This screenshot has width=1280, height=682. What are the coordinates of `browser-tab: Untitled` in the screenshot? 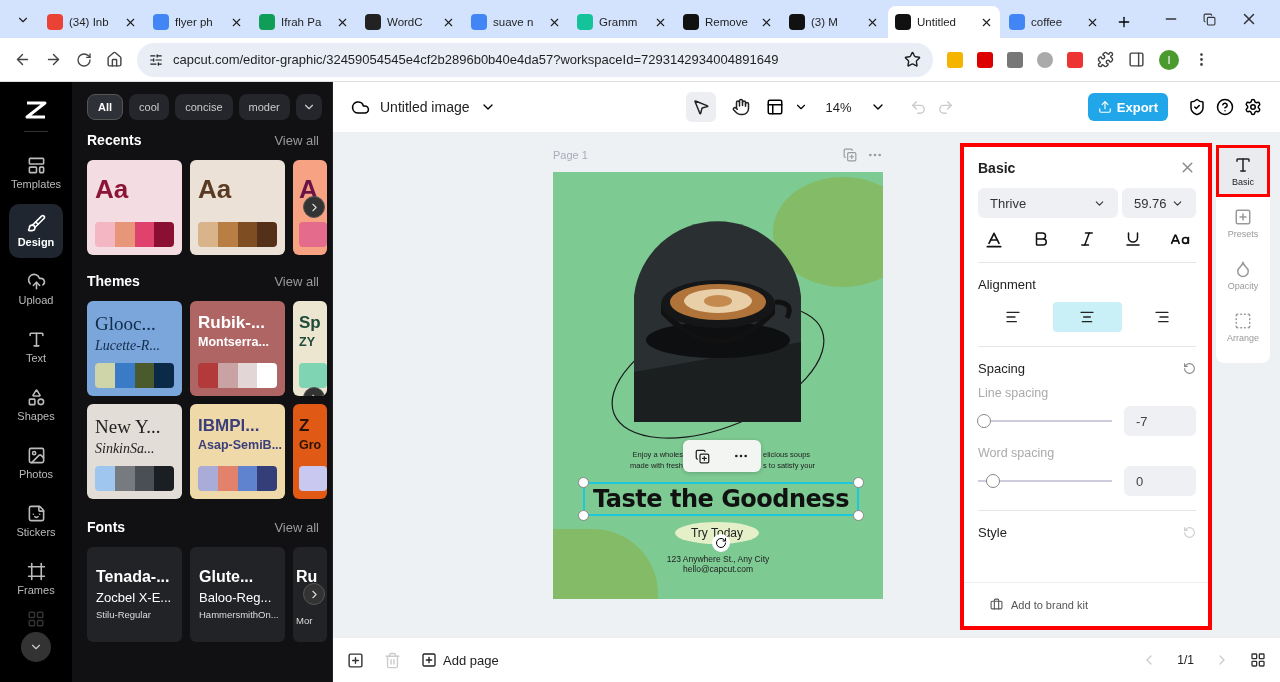 It's located at (944, 22).